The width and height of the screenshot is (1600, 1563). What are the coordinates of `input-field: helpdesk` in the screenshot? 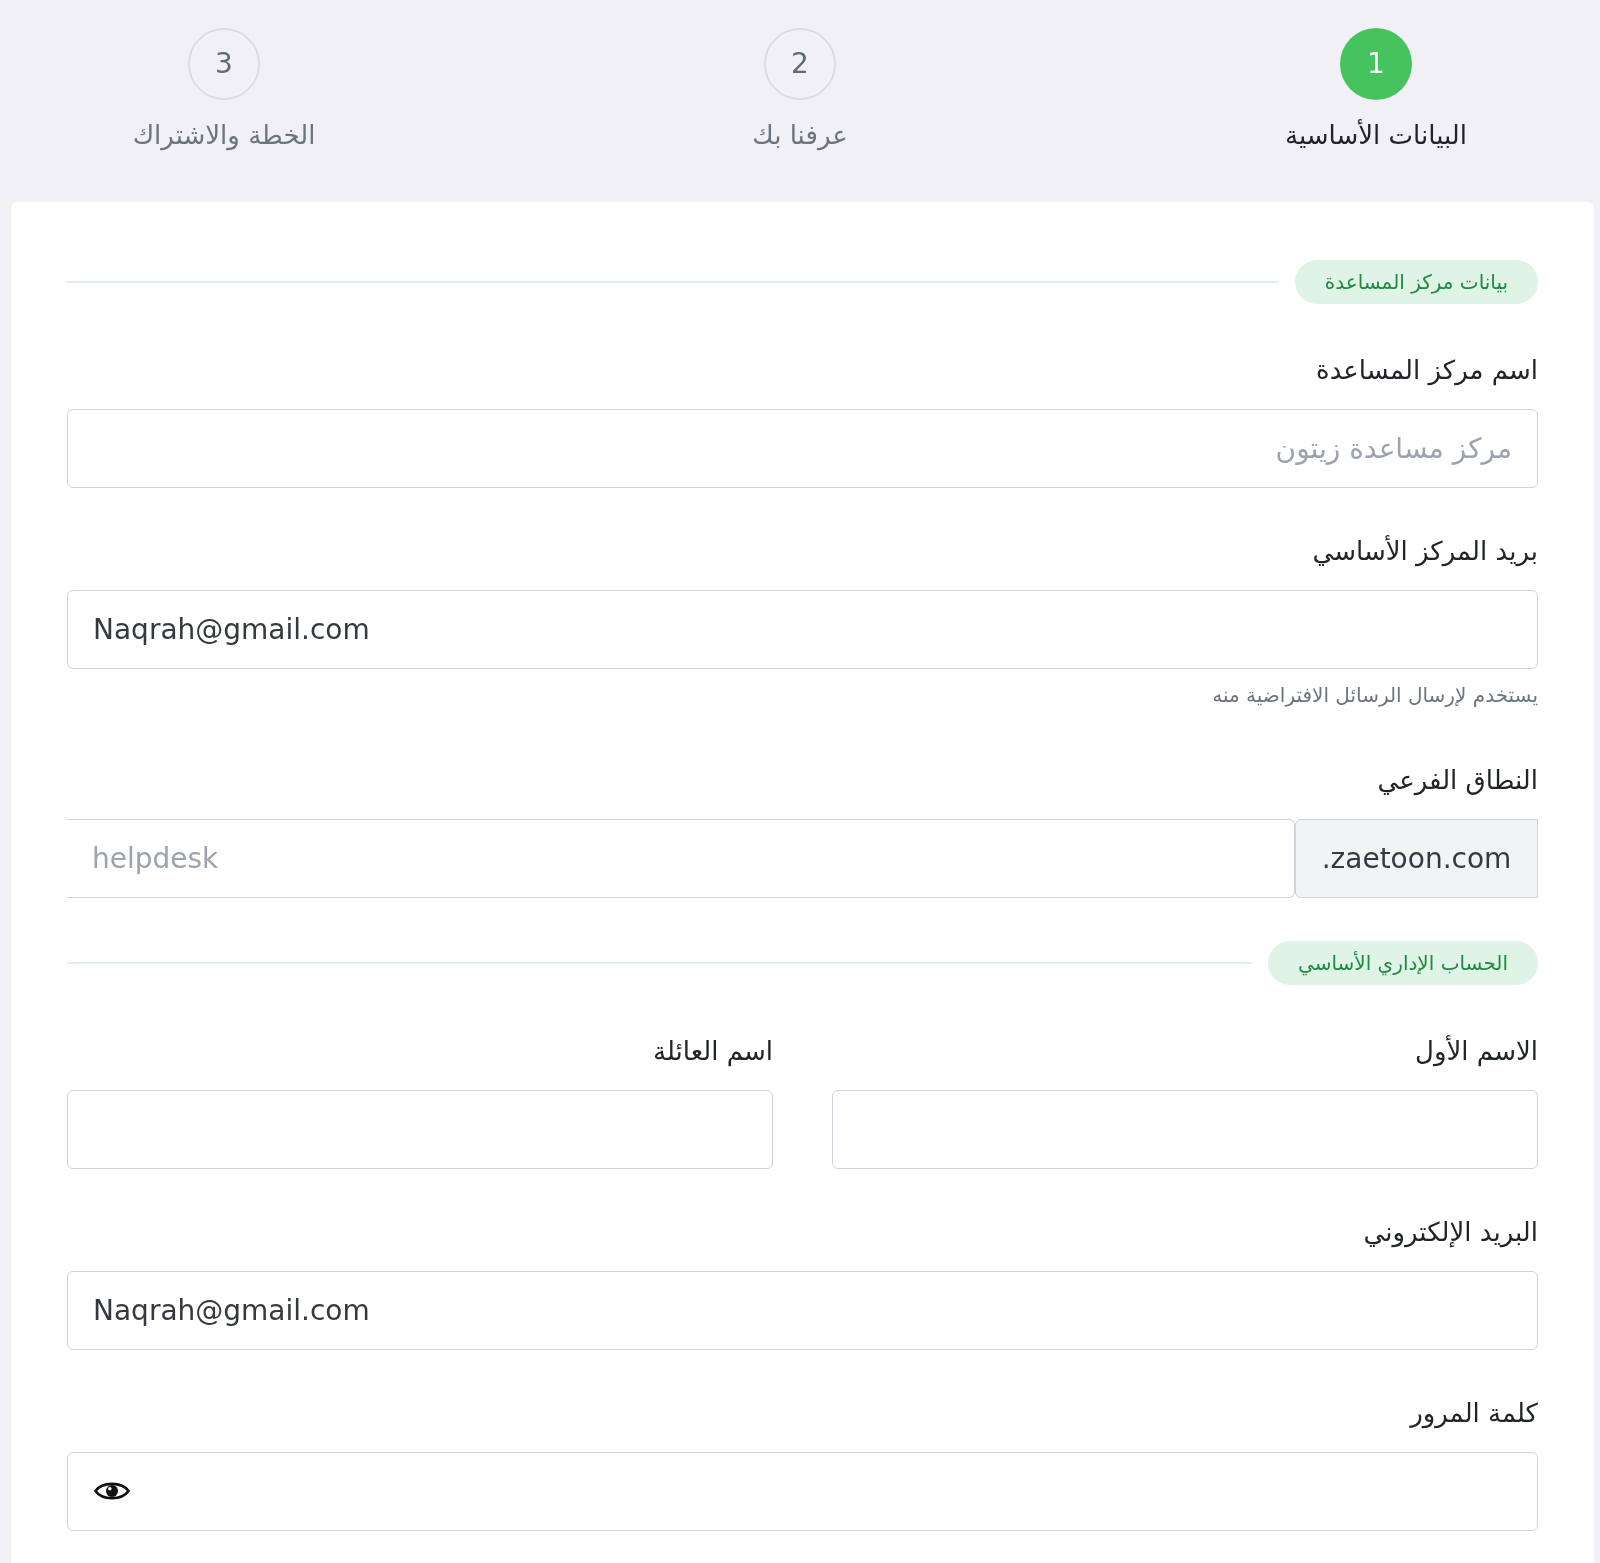 It's located at (681, 858).